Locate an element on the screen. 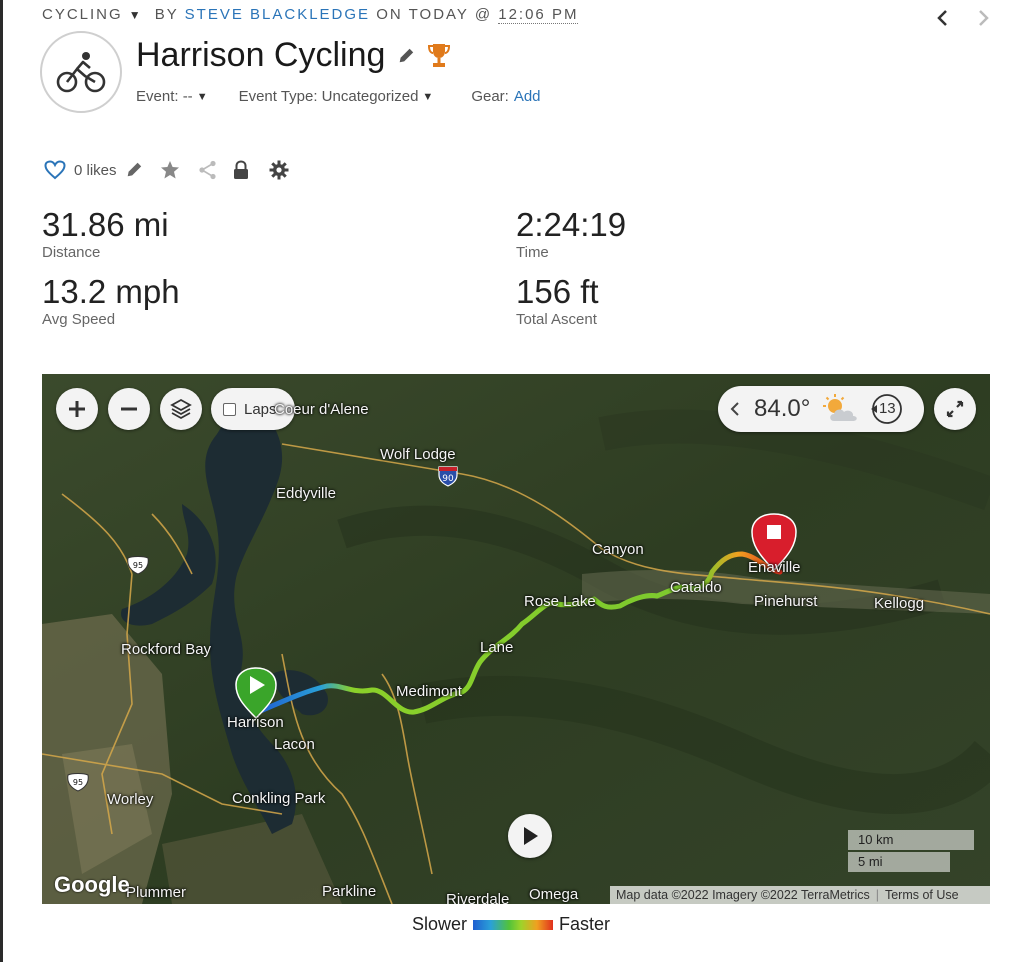  scale-mi: 5 mi is located at coordinates (899, 862).